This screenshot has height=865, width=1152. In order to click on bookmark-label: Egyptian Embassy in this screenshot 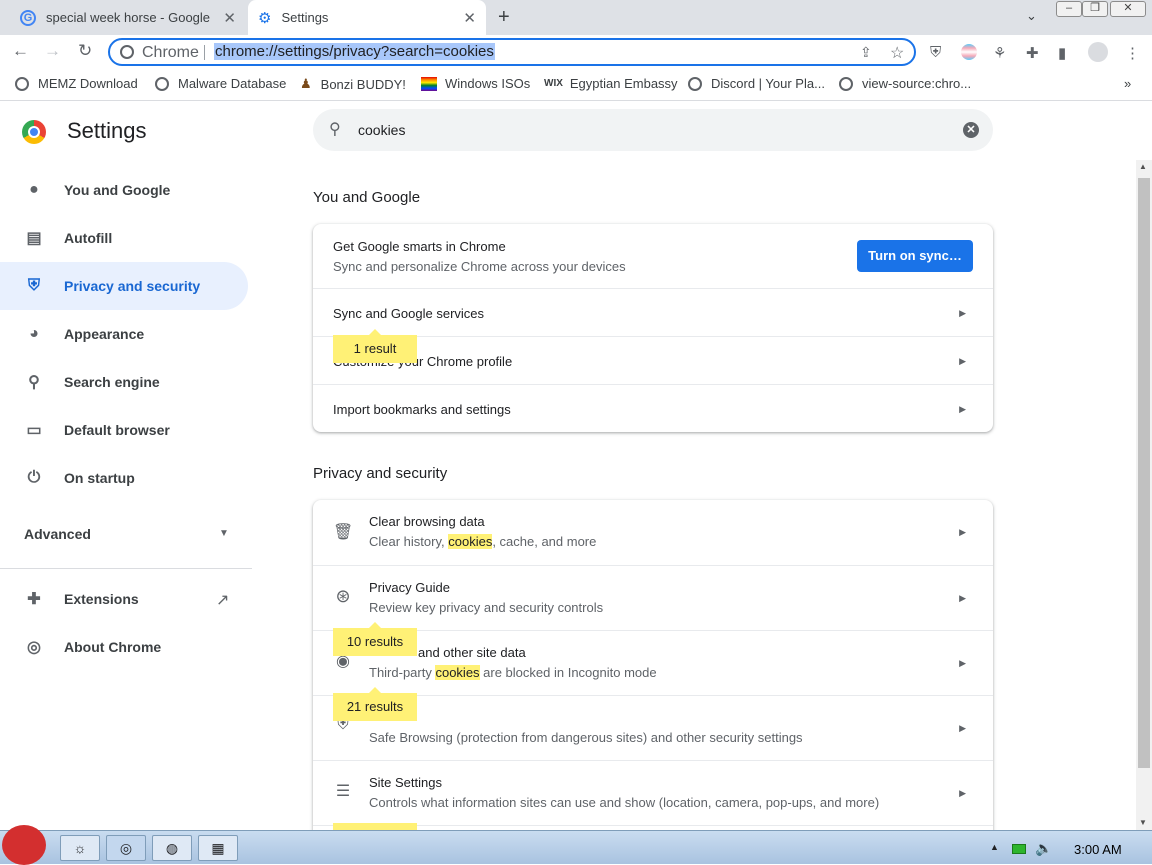, I will do `click(623, 83)`.